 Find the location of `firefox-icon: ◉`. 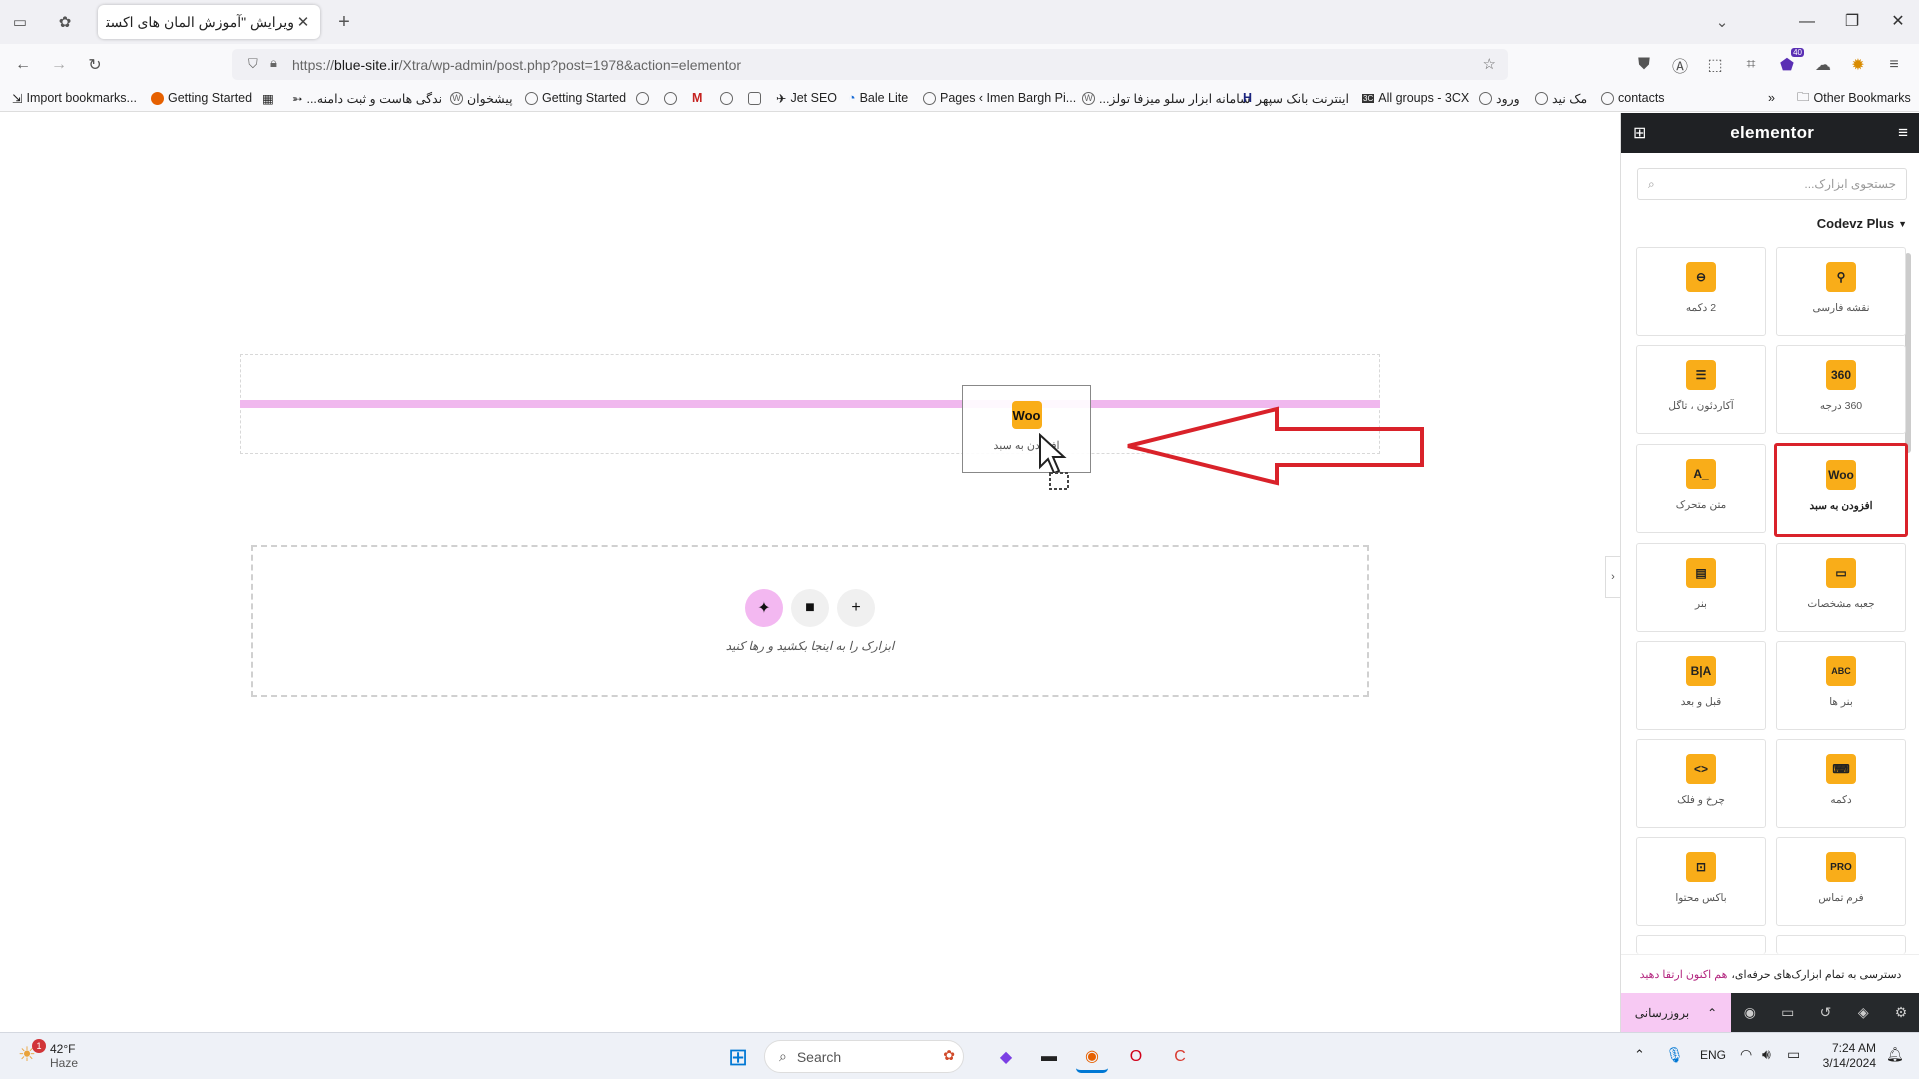

firefox-icon: ◉ is located at coordinates (1092, 1057).